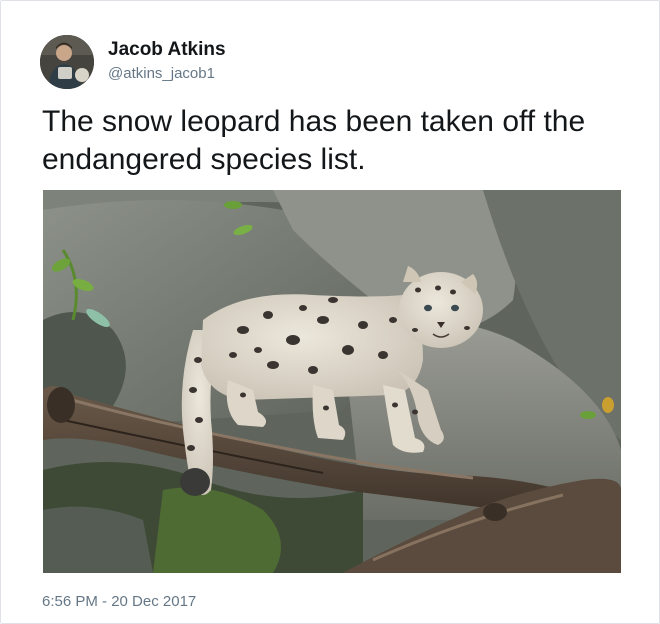  Describe the element at coordinates (167, 50) in the screenshot. I see `author-display-name: Jacob Atkins` at that location.